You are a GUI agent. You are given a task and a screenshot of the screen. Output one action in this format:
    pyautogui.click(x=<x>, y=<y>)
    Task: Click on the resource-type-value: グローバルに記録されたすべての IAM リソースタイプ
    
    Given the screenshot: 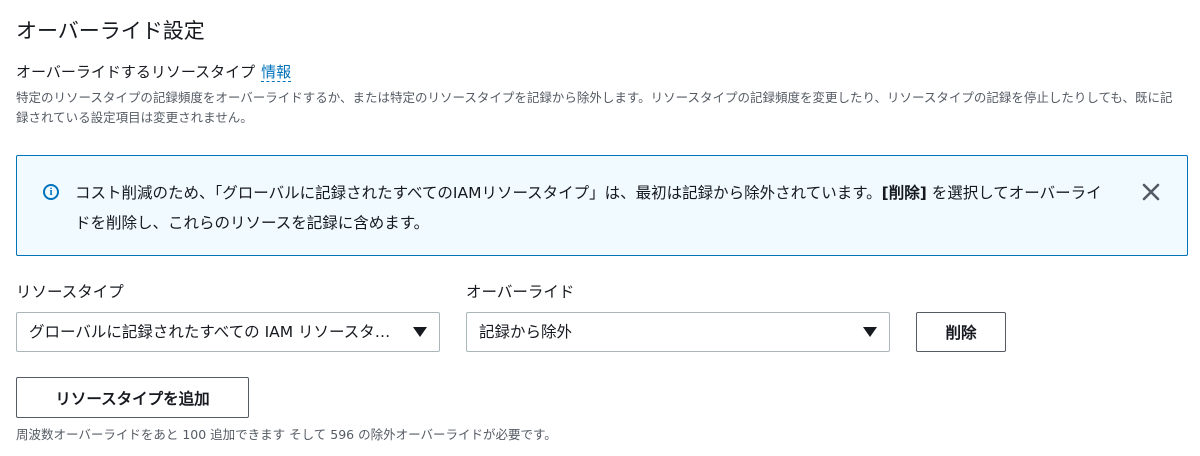 What is the action you would take?
    pyautogui.click(x=215, y=332)
    